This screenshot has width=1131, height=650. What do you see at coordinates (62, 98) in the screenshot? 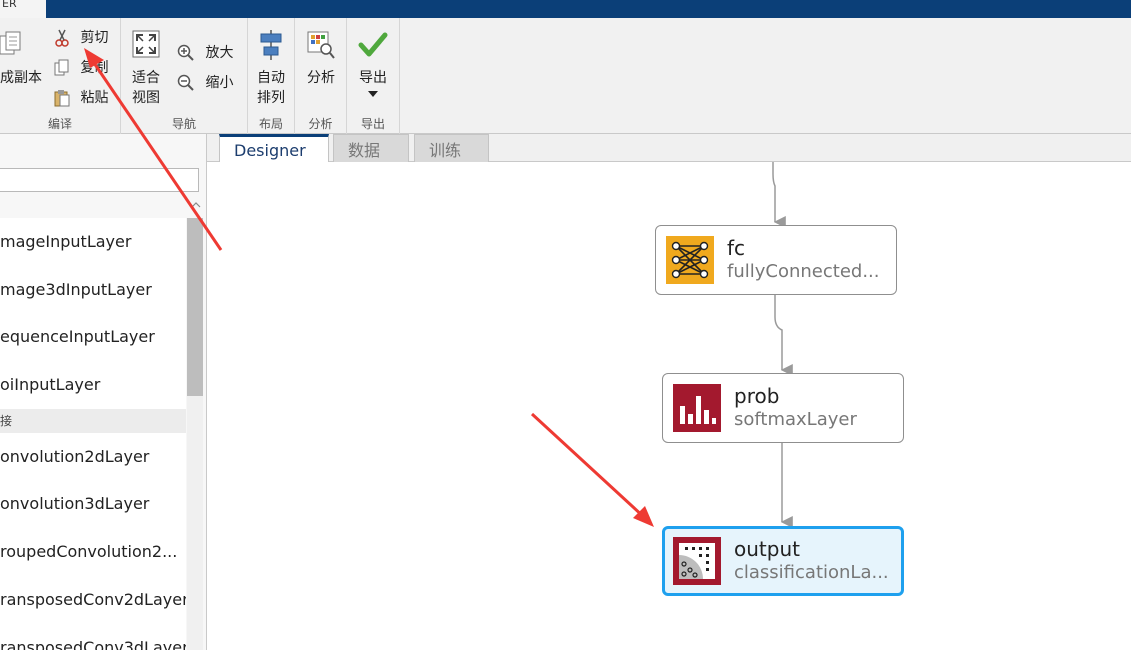
I see `paste-icon` at bounding box center [62, 98].